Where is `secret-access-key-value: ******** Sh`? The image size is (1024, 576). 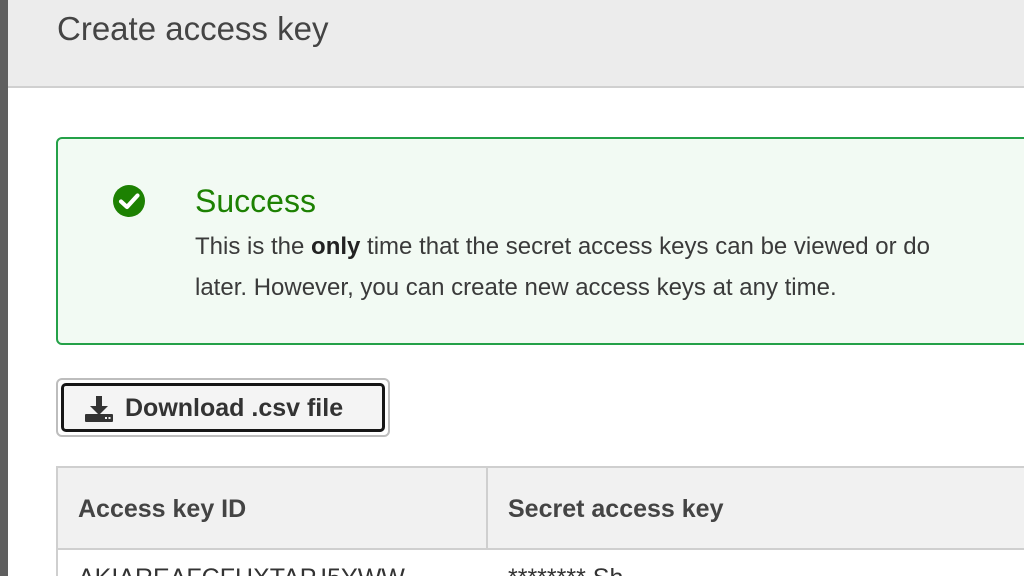 secret-access-key-value: ******** Sh is located at coordinates (565, 570).